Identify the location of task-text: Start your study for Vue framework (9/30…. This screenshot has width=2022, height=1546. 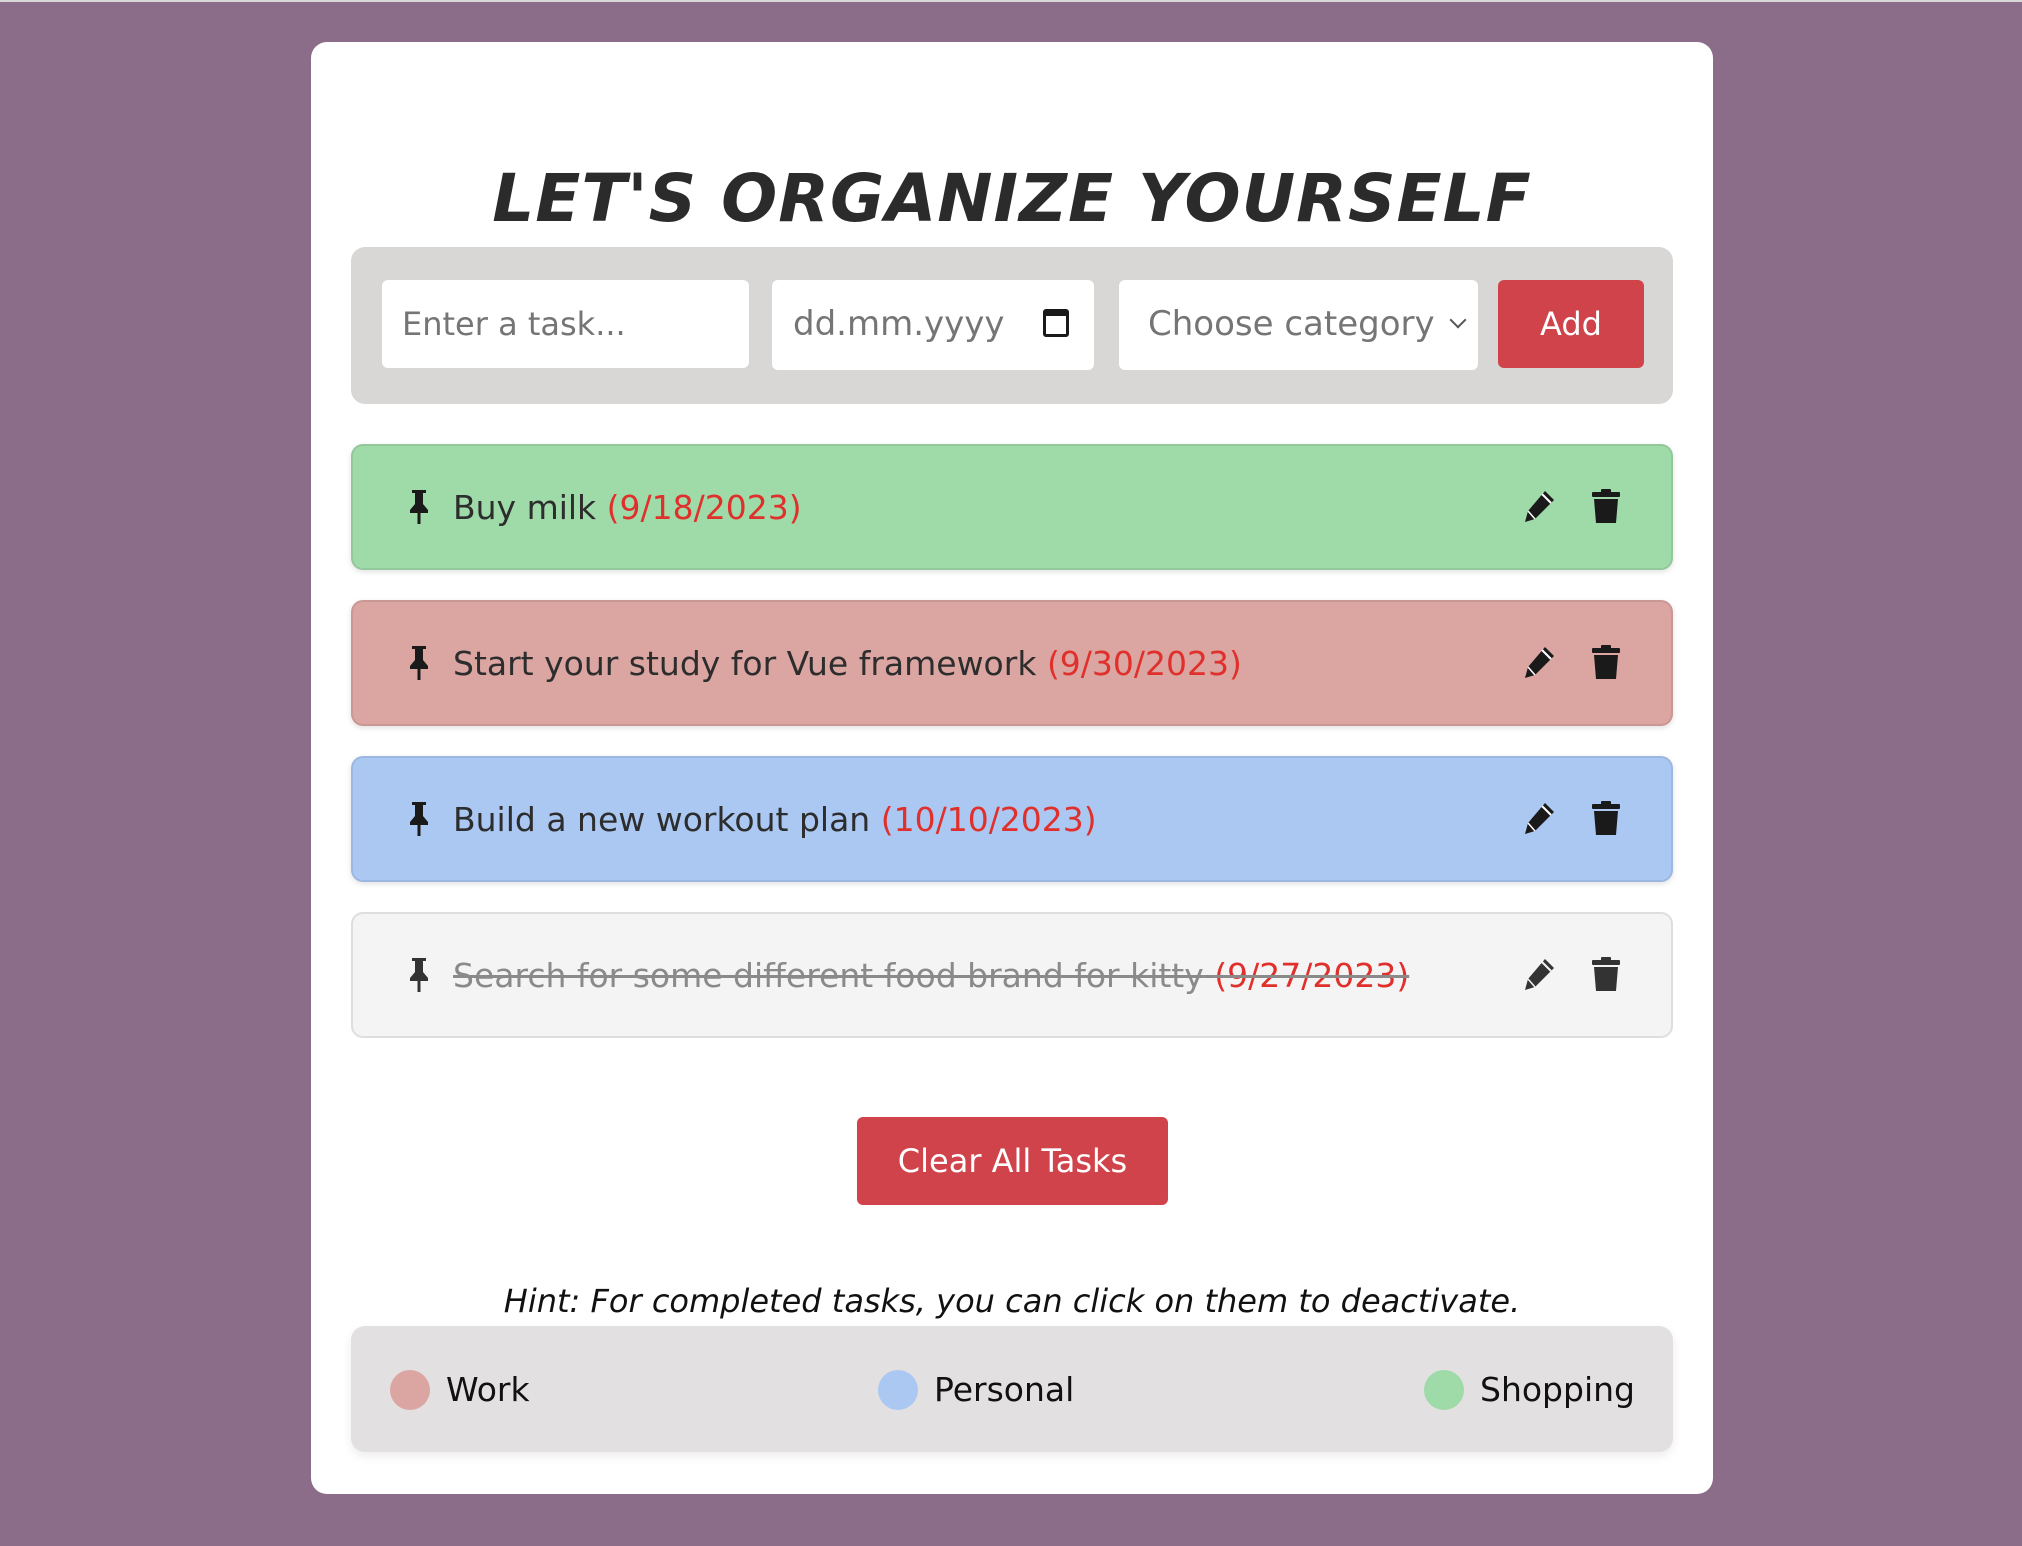
(847, 663).